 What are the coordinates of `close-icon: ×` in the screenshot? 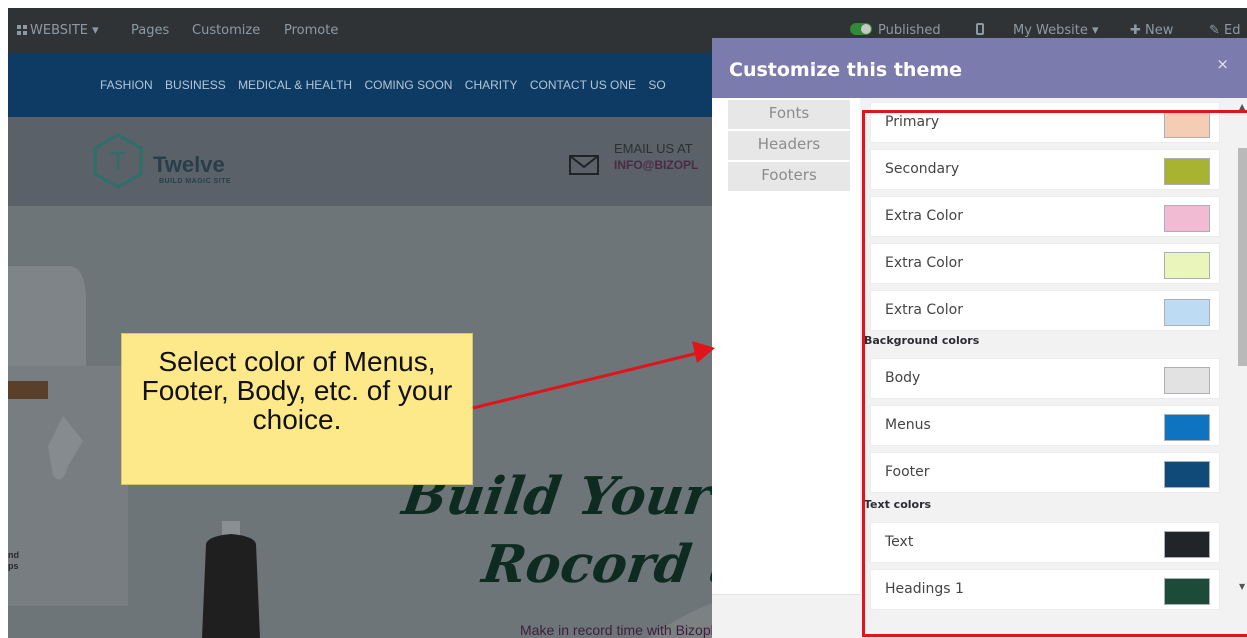 It's located at (1222, 64).